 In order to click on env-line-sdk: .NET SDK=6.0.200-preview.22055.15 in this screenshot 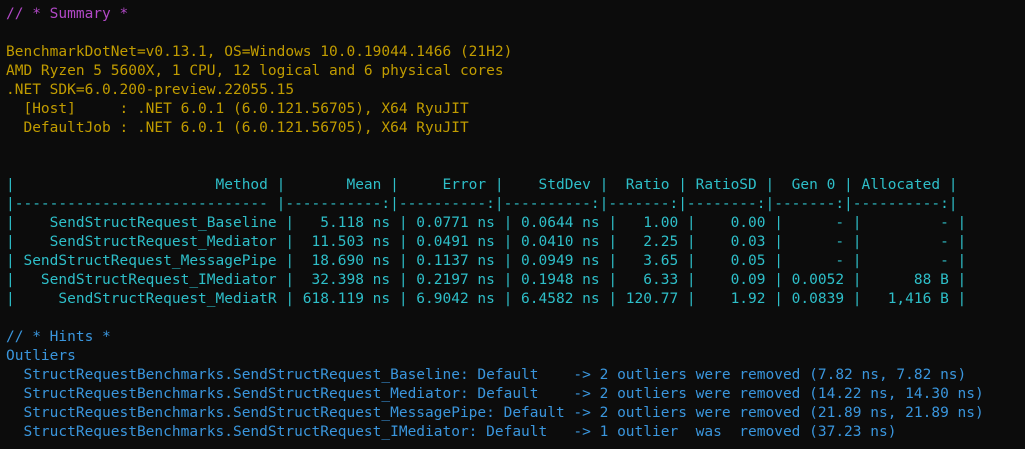, I will do `click(150, 90)`.